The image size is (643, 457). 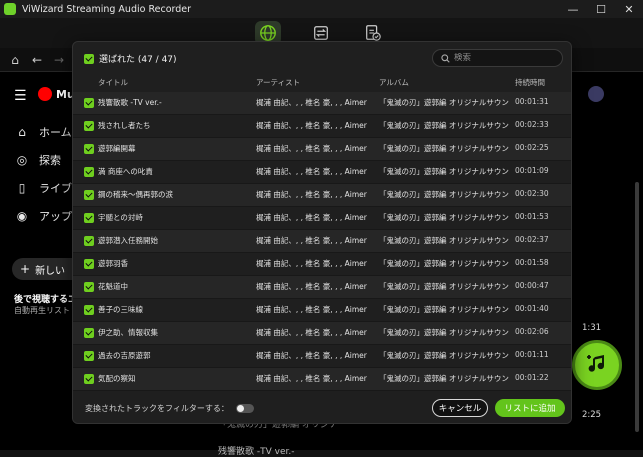 I want to click on filter-label: 変換されたトラックをフィルターする：, so click(x=157, y=408).